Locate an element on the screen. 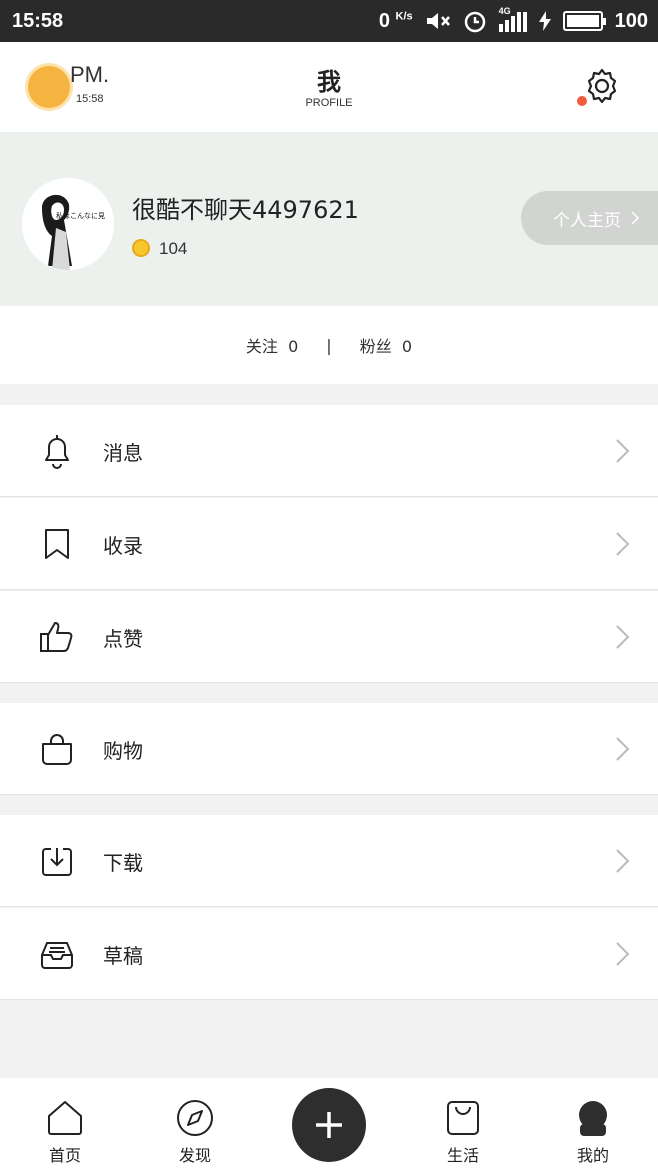  signal-icon: 4G is located at coordinates (512, 19).